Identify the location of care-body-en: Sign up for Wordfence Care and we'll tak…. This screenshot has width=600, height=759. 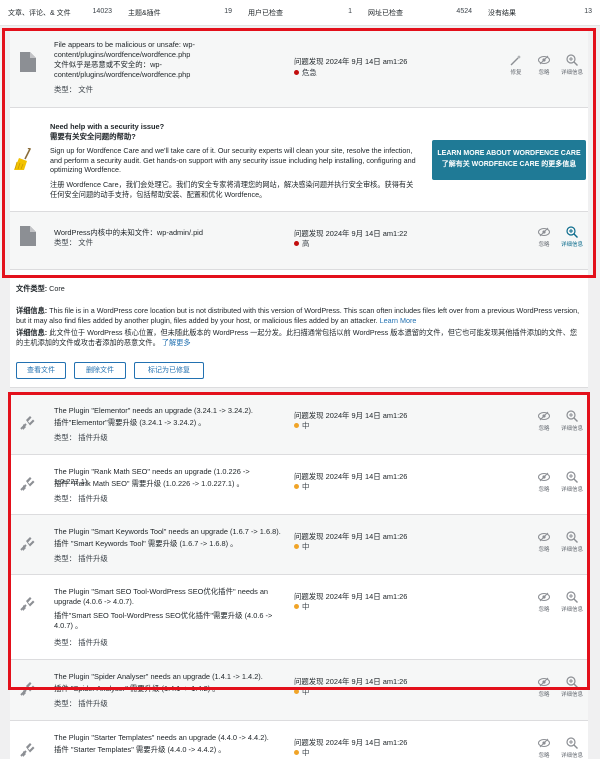
(233, 160).